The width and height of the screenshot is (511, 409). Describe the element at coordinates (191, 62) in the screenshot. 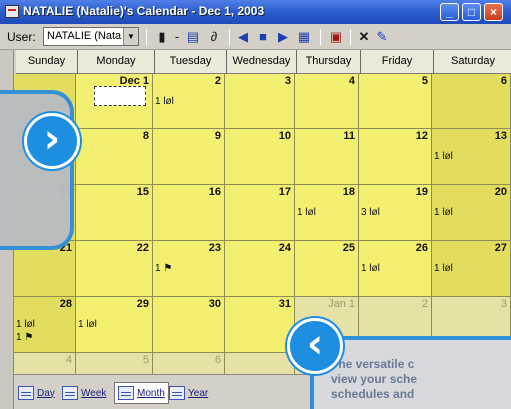

I see `day-header-2: Tuesday` at that location.